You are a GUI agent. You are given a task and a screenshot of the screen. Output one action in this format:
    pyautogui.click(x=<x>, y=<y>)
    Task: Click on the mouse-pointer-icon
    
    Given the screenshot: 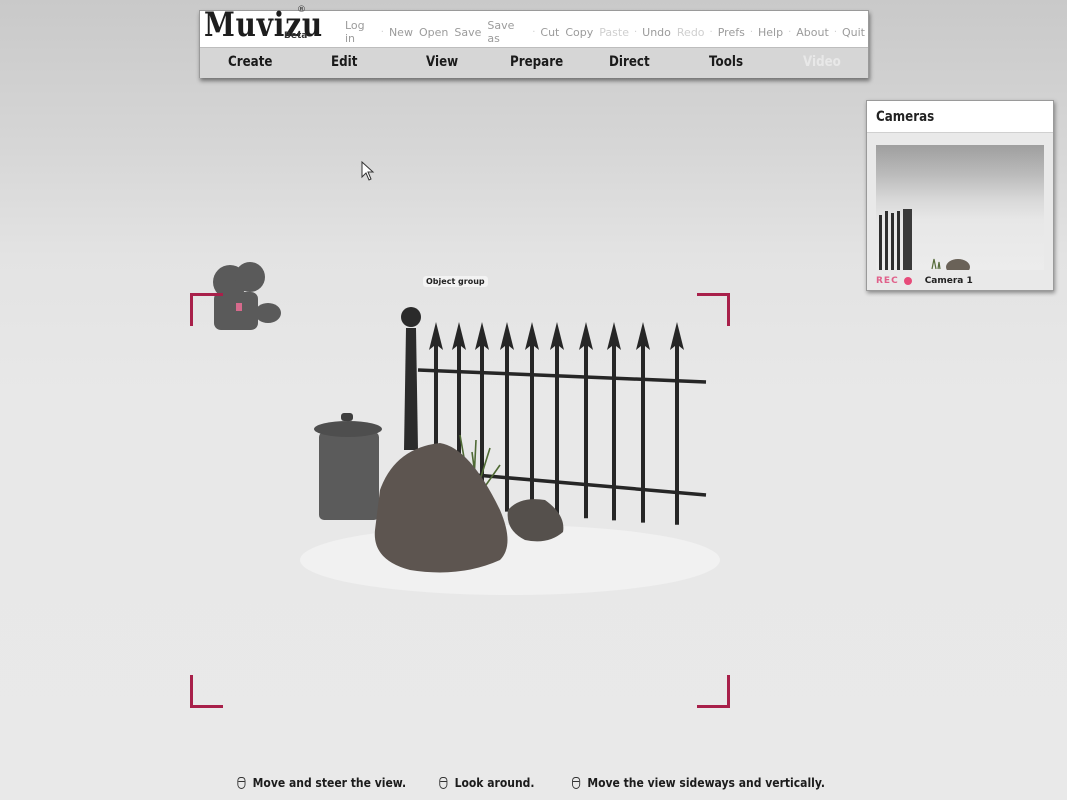 What is the action you would take?
    pyautogui.click(x=368, y=170)
    